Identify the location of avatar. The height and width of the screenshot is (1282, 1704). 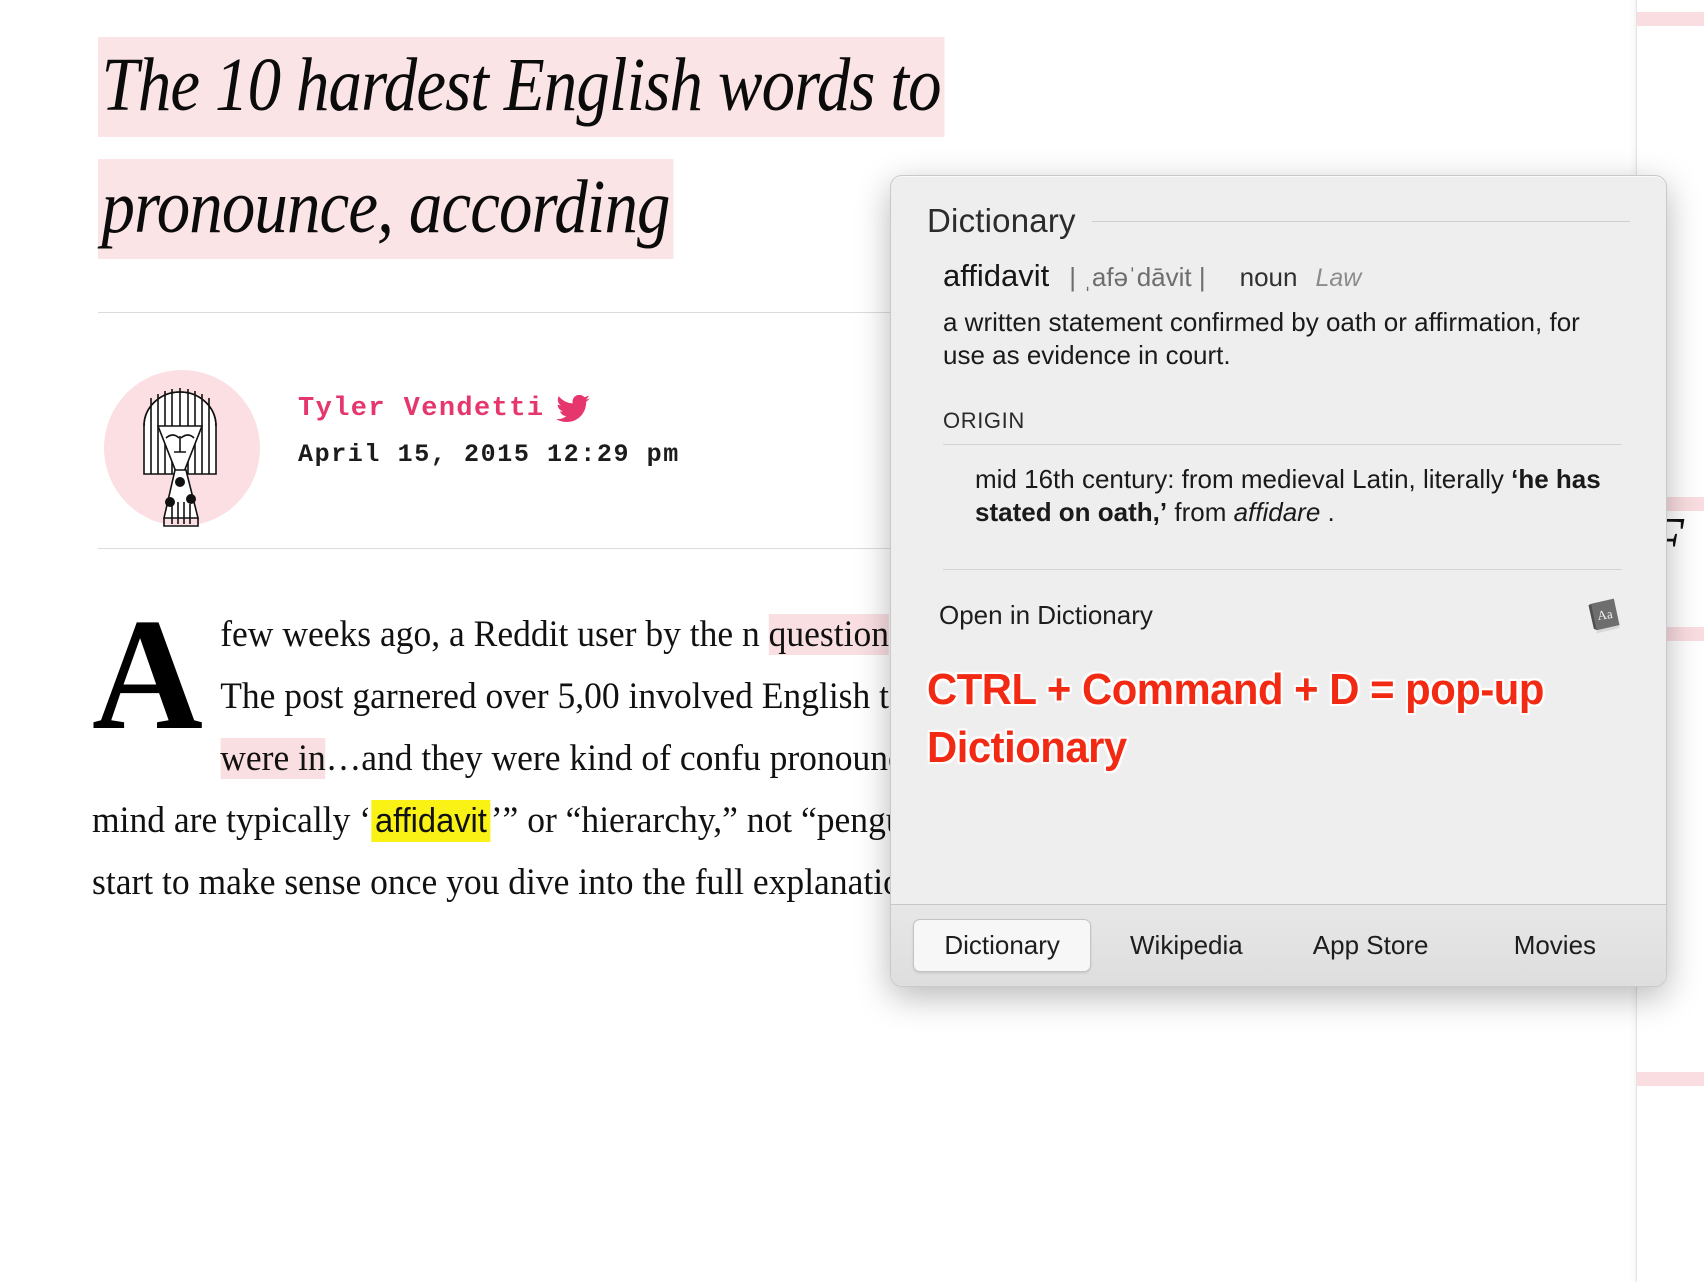
(181, 451).